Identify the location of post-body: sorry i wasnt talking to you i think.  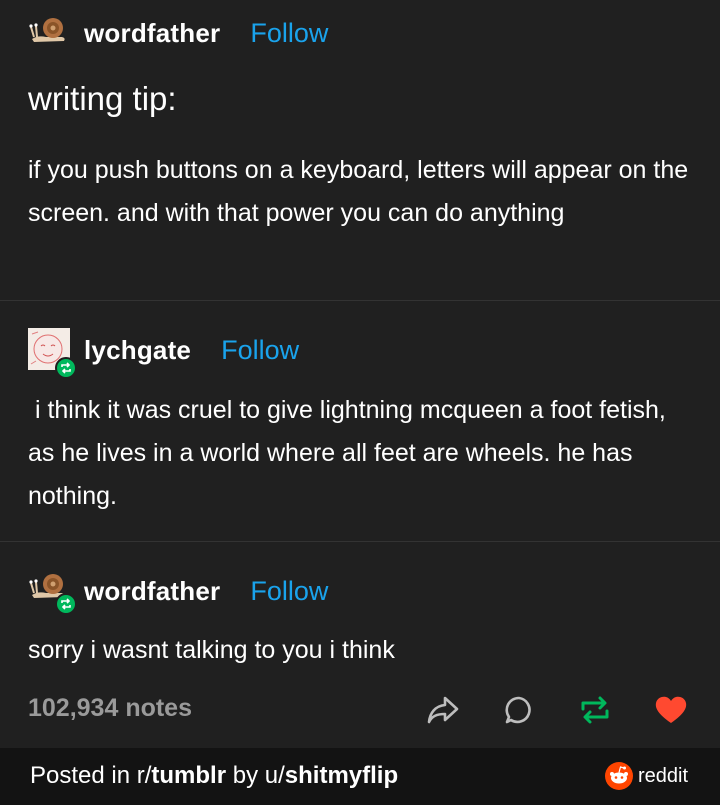
(211, 650).